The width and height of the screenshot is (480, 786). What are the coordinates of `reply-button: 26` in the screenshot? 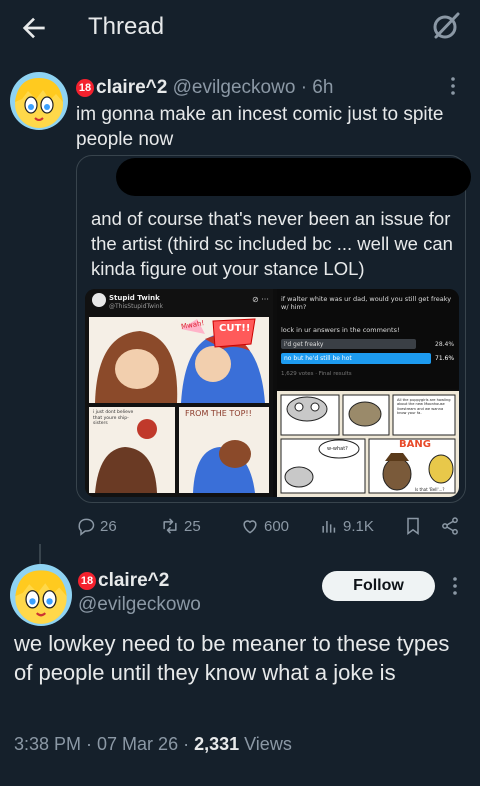 It's located at (96, 526).